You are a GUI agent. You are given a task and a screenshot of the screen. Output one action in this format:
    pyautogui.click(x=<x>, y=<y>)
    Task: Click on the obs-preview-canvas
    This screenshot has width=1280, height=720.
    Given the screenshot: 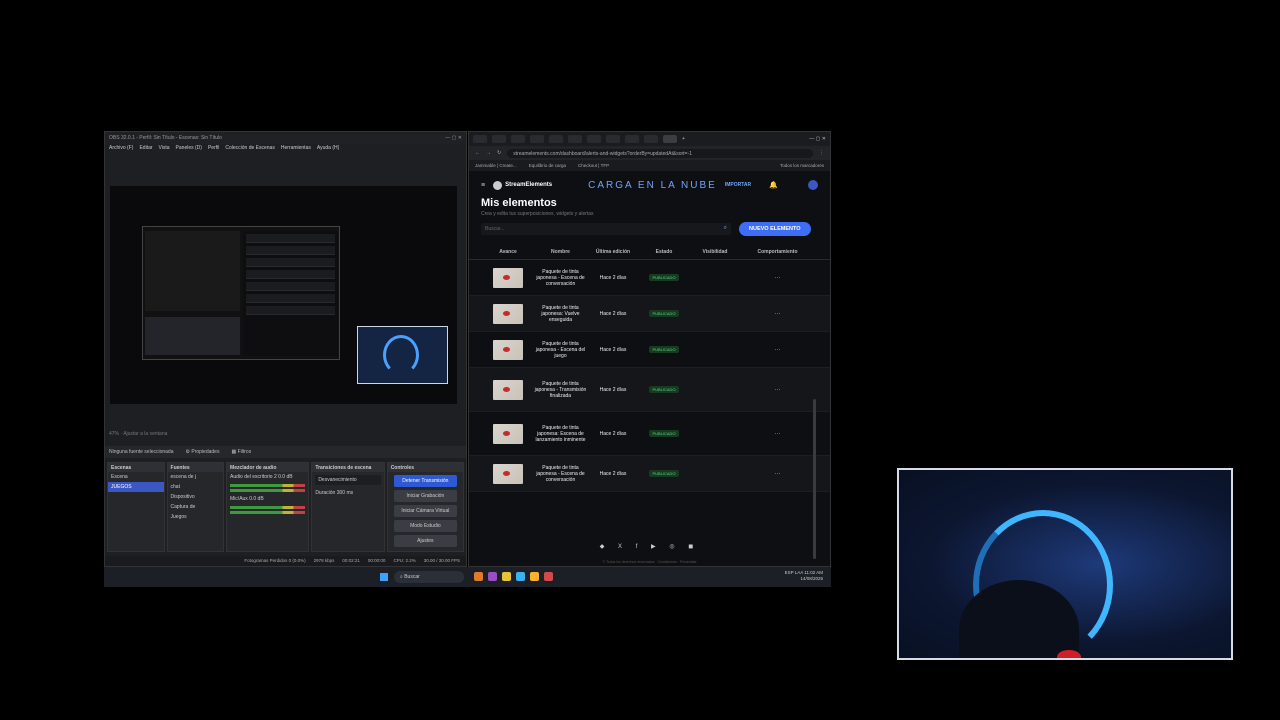 What is the action you would take?
    pyautogui.click(x=283, y=295)
    